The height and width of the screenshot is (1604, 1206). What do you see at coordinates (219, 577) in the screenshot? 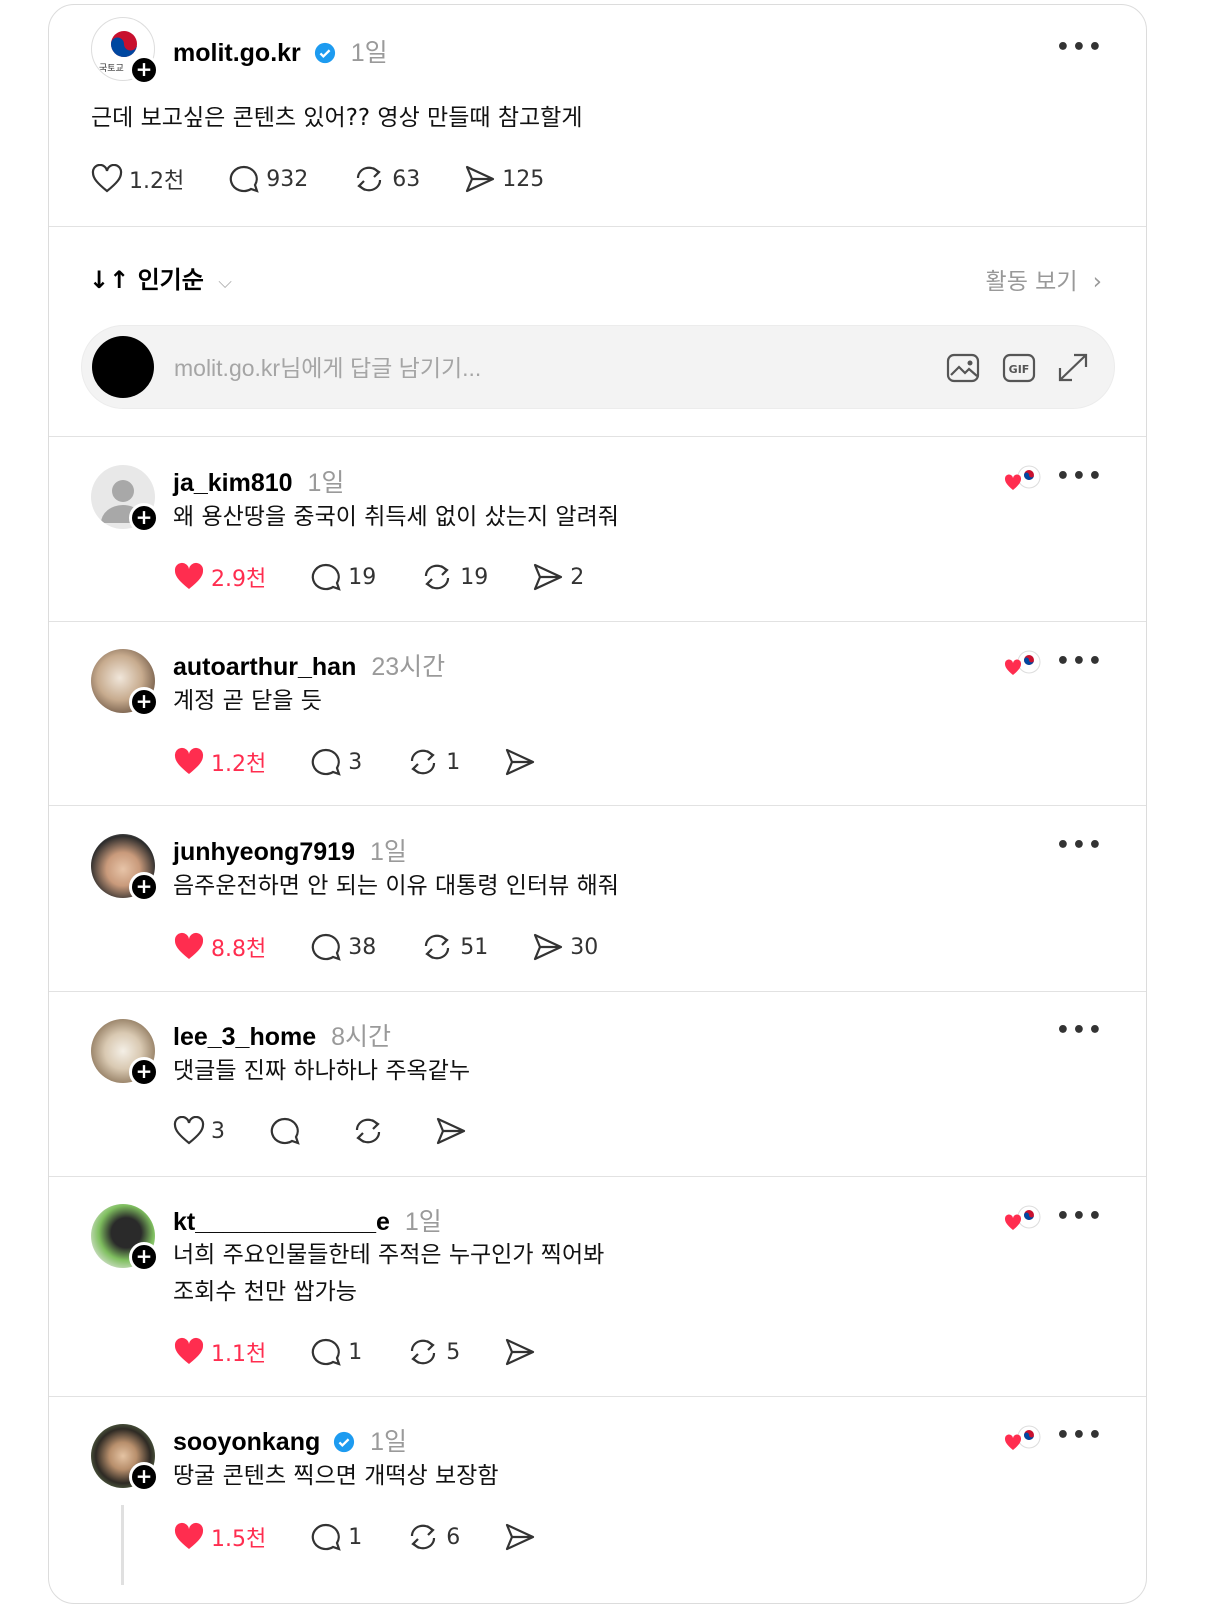
I see `like-button: 2.9천` at bounding box center [219, 577].